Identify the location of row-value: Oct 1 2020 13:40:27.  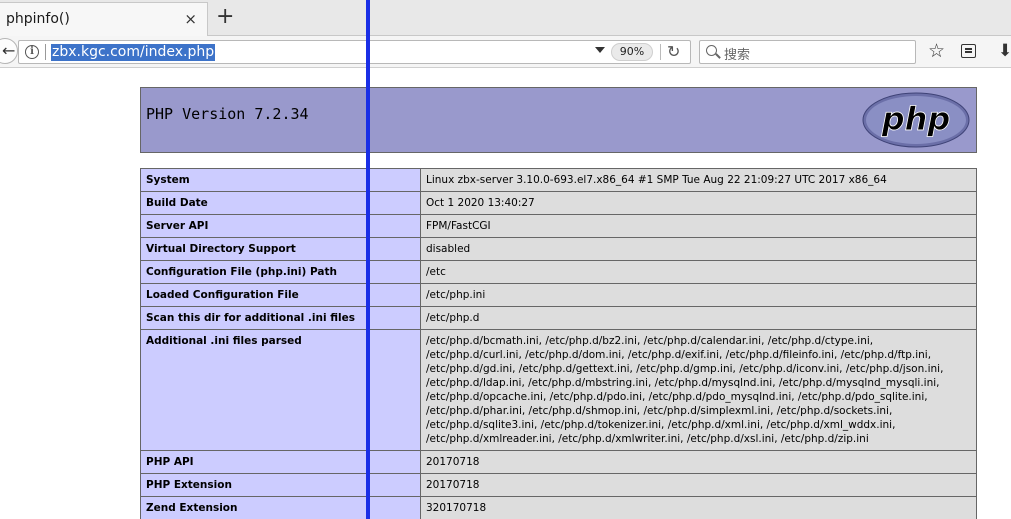
(698, 203).